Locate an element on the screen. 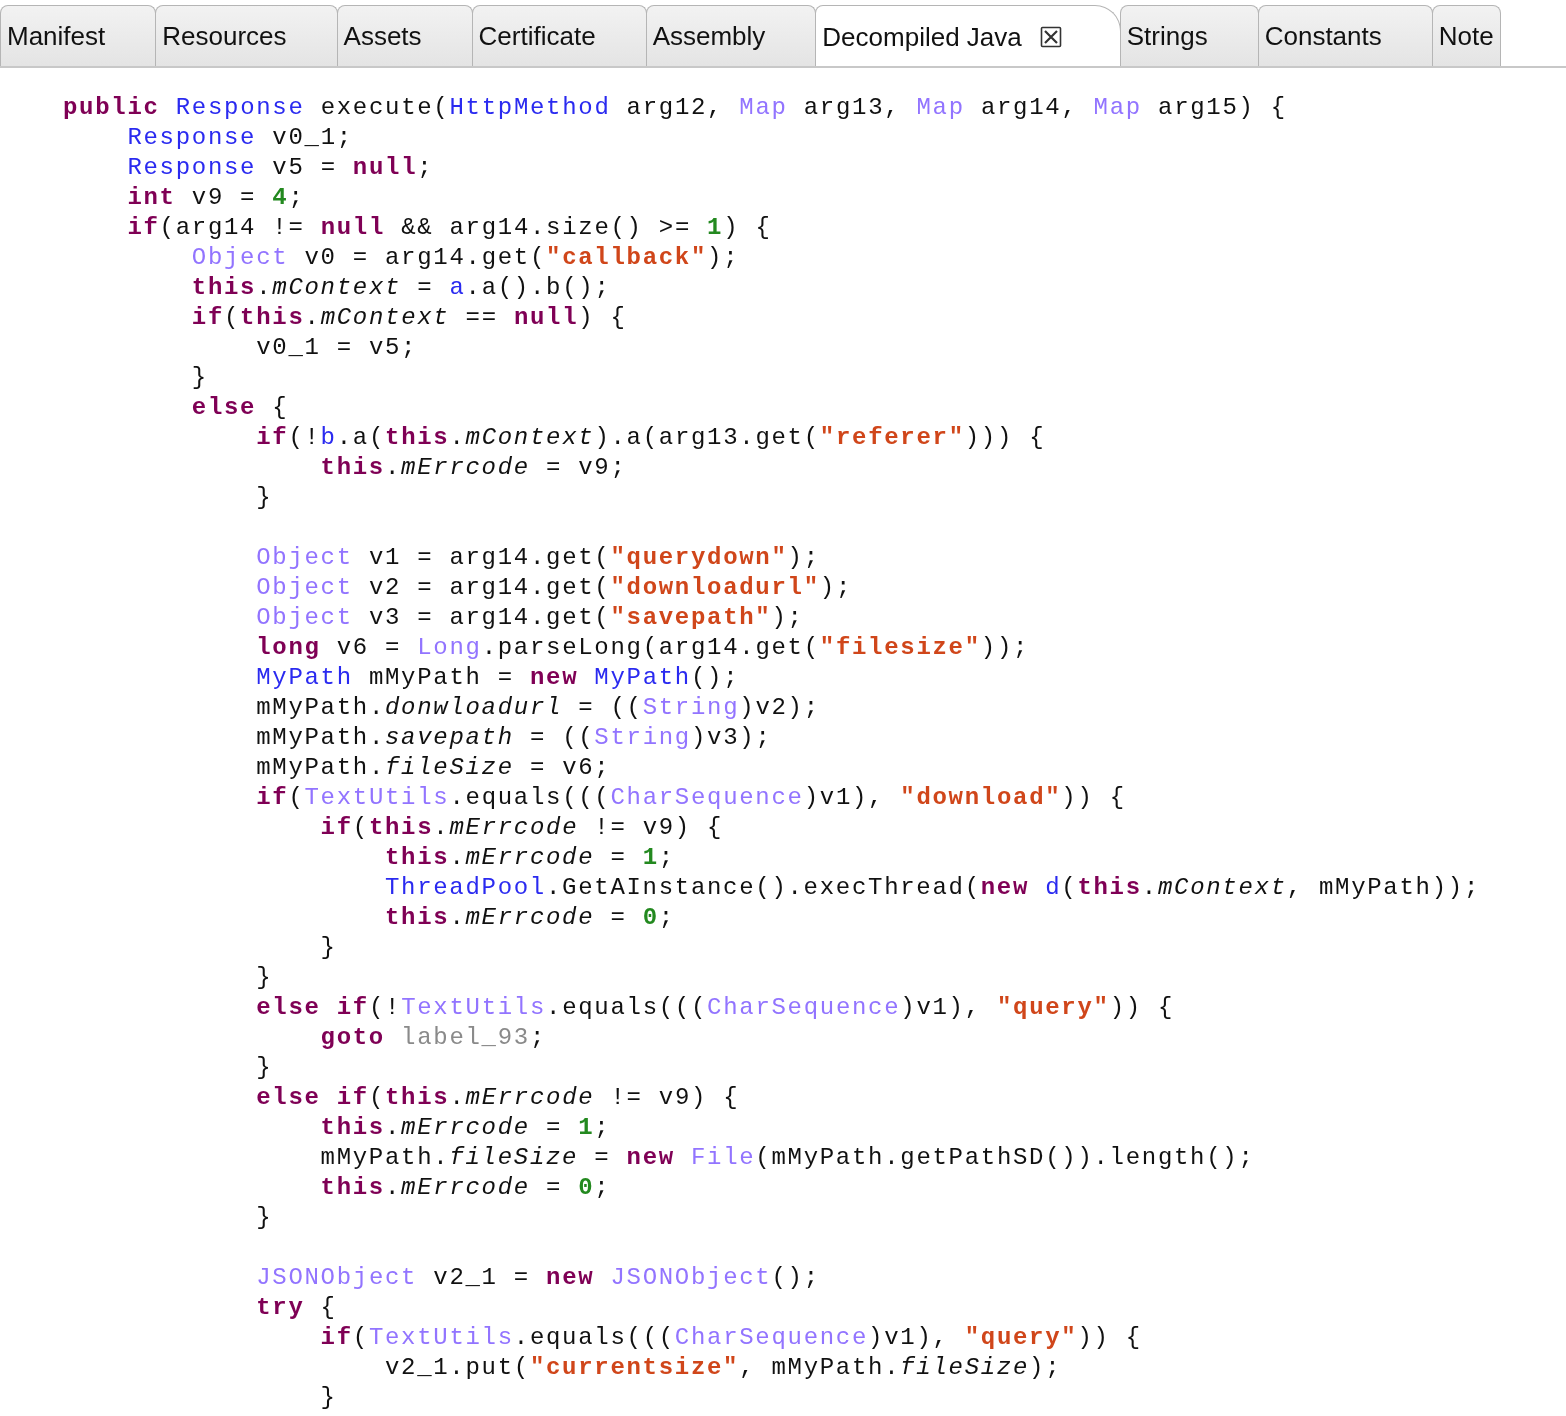 This screenshot has width=1566, height=1416. code-line: mMyPath.fileSize = v6; is located at coordinates (433, 768).